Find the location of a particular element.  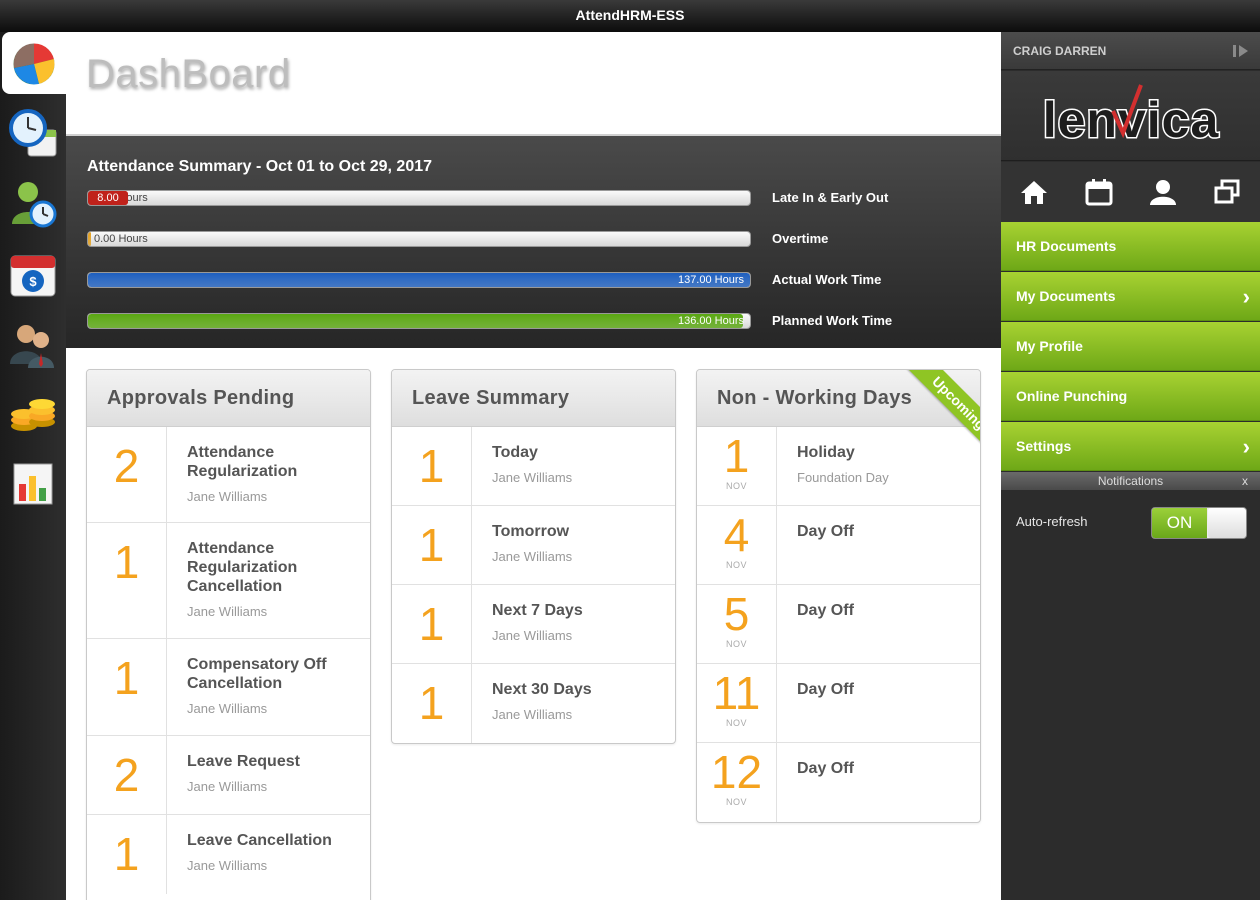

approval-title: Attendance Regularization is located at coordinates (242, 462).